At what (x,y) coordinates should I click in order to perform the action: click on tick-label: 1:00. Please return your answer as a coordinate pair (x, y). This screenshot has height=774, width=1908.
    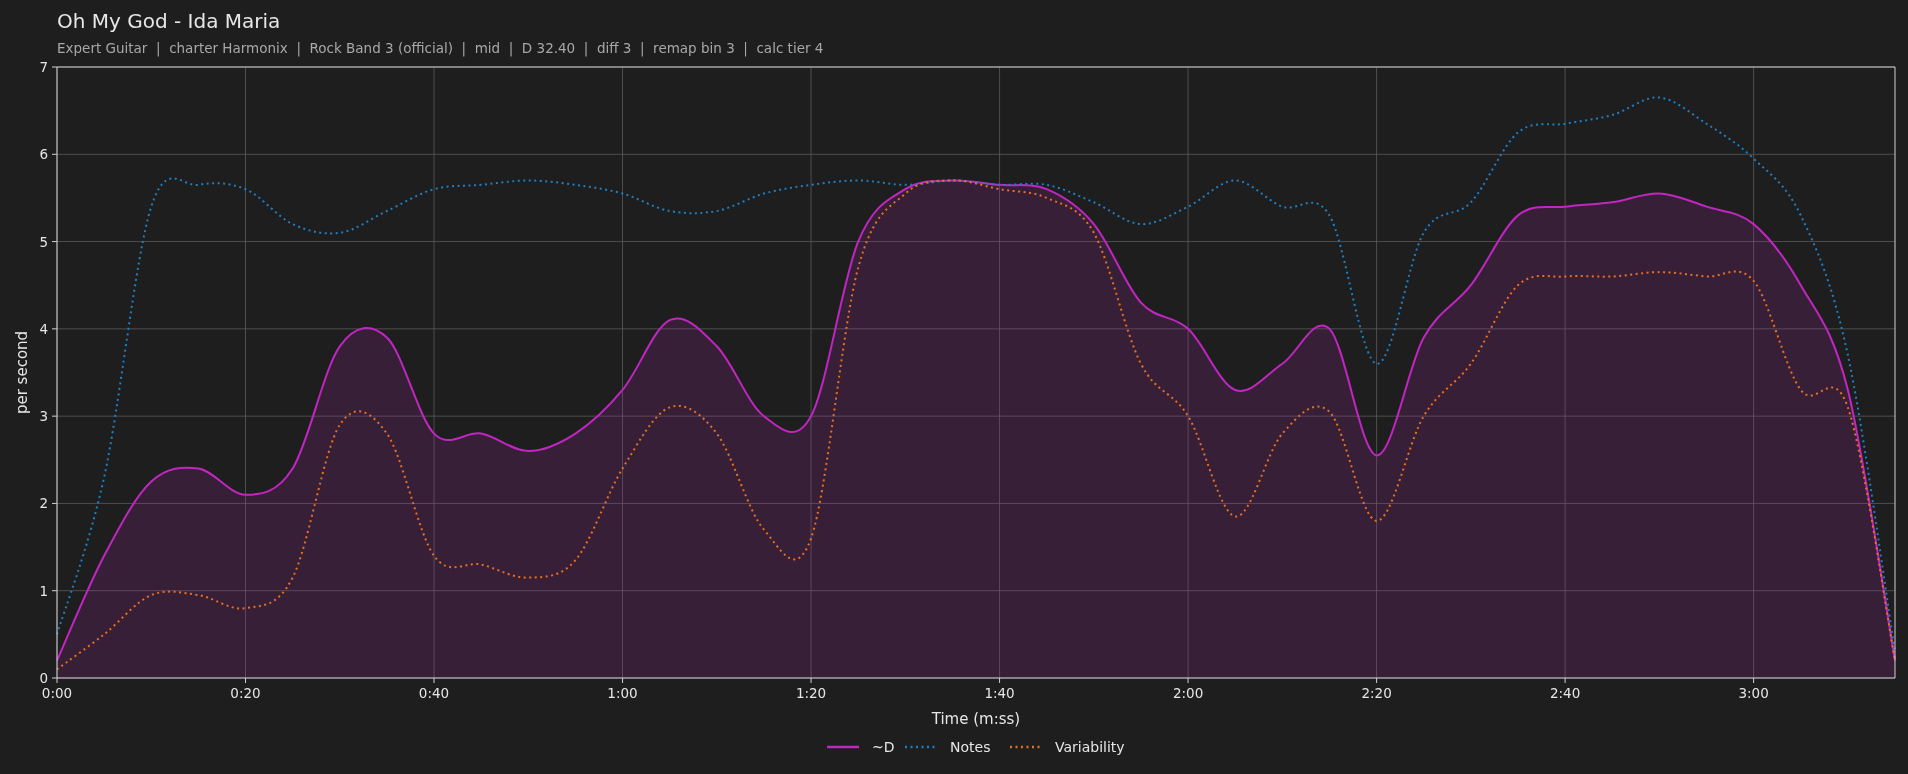
    Looking at the image, I should click on (622, 693).